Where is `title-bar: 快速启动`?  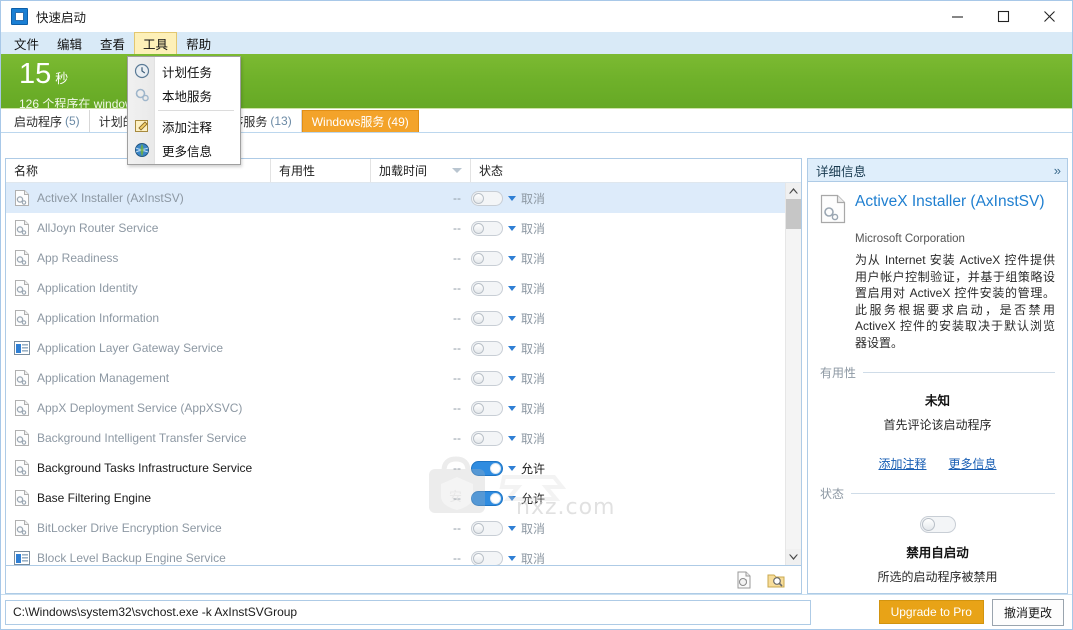
title-bar: 快速启动 is located at coordinates (536, 16).